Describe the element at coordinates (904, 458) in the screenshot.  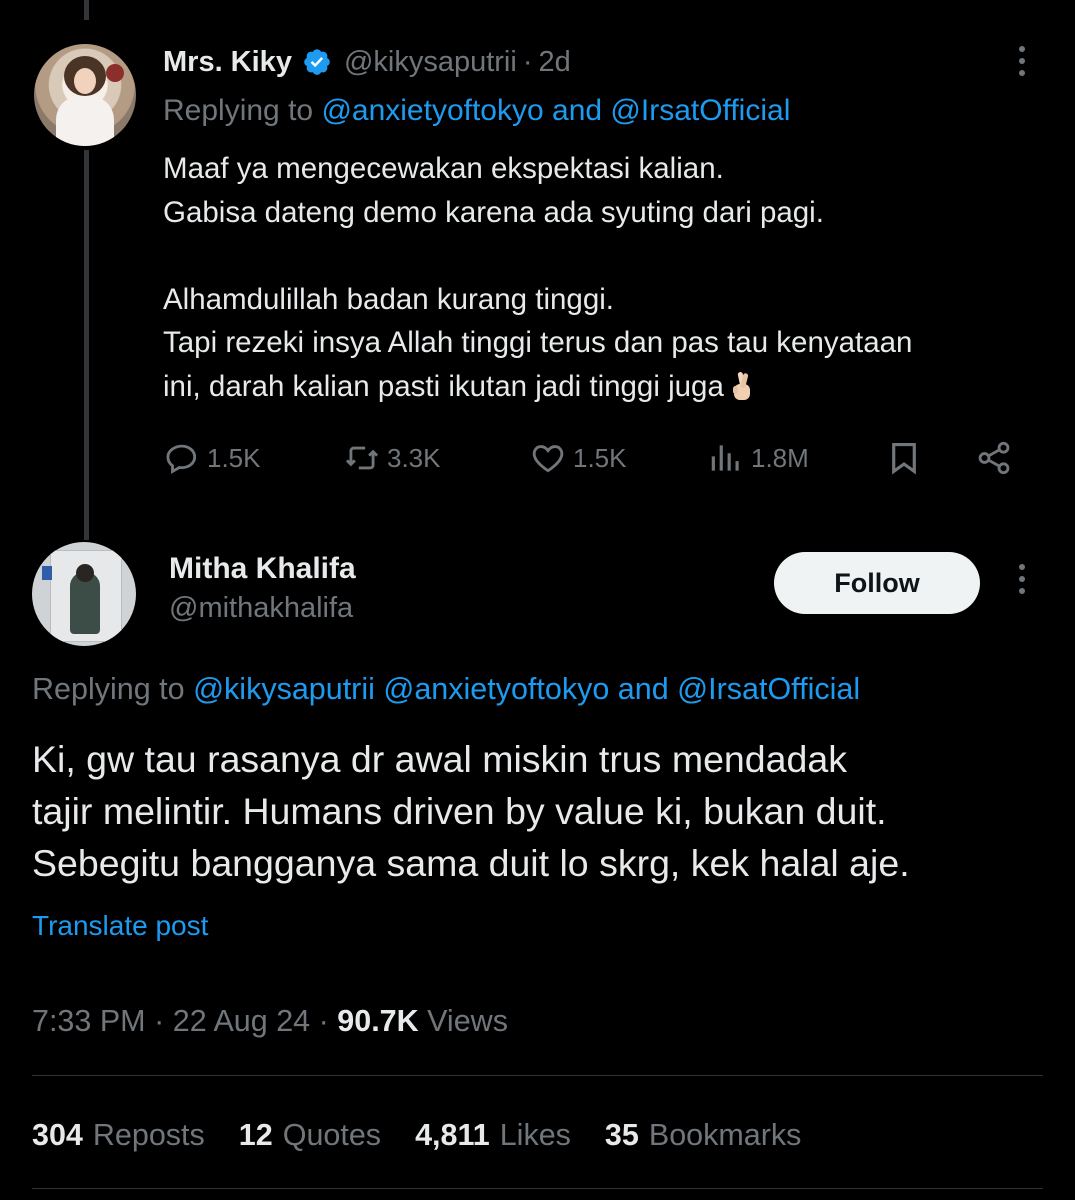
I see `bookmark-icon` at that location.